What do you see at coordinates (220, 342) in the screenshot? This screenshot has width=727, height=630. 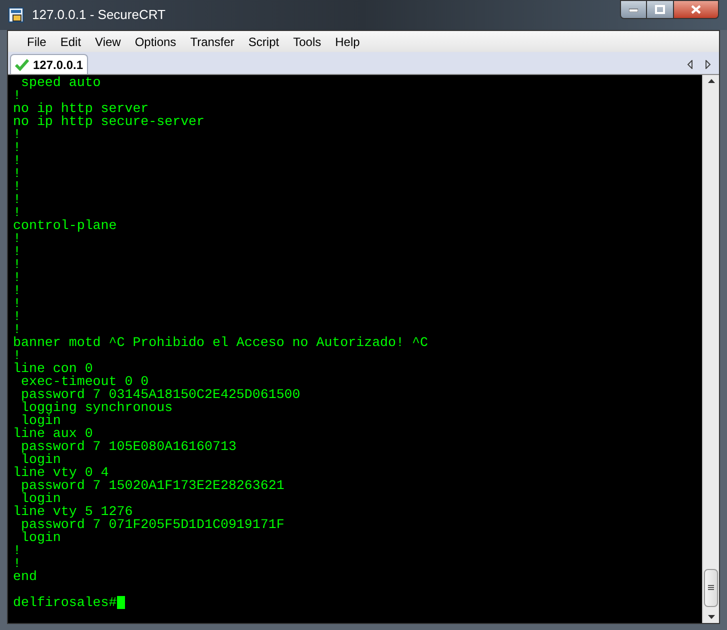 I see `terminal-line: banner motd ^C Prohibido el Acceso no Autorizado! ^C` at bounding box center [220, 342].